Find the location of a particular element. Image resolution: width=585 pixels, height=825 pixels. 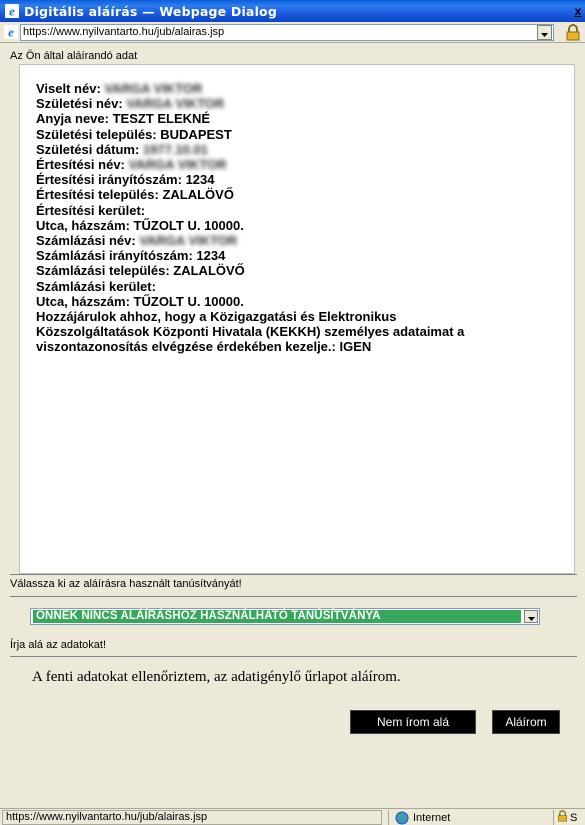

internet-explorer-icon: e is located at coordinates (12, 11).